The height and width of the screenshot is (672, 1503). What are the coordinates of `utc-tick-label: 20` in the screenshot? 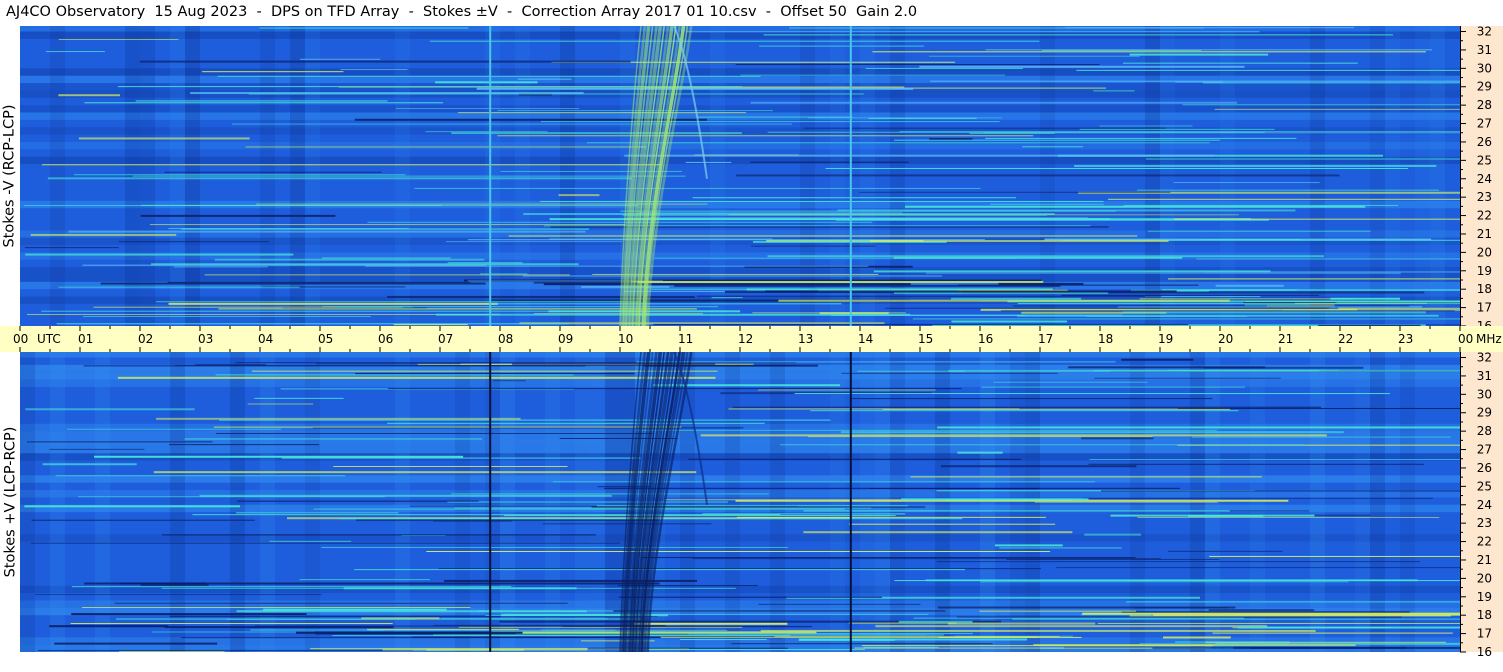 It's located at (1225, 339).